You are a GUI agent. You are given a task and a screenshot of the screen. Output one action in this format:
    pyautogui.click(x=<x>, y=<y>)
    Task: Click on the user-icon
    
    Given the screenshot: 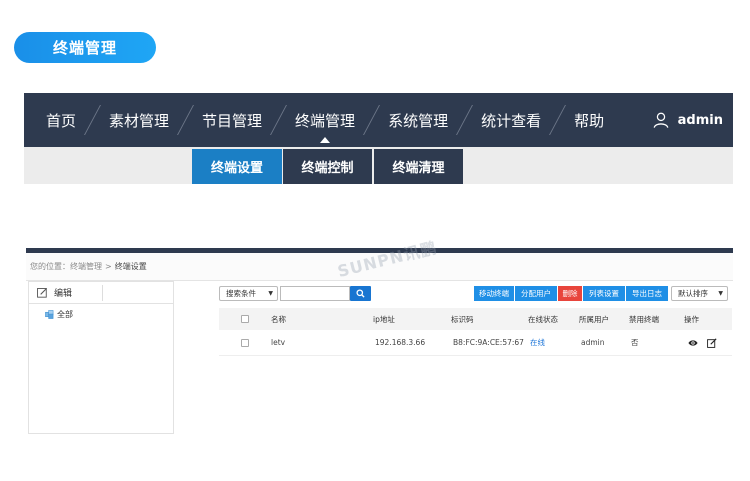 What is the action you would take?
    pyautogui.click(x=661, y=120)
    